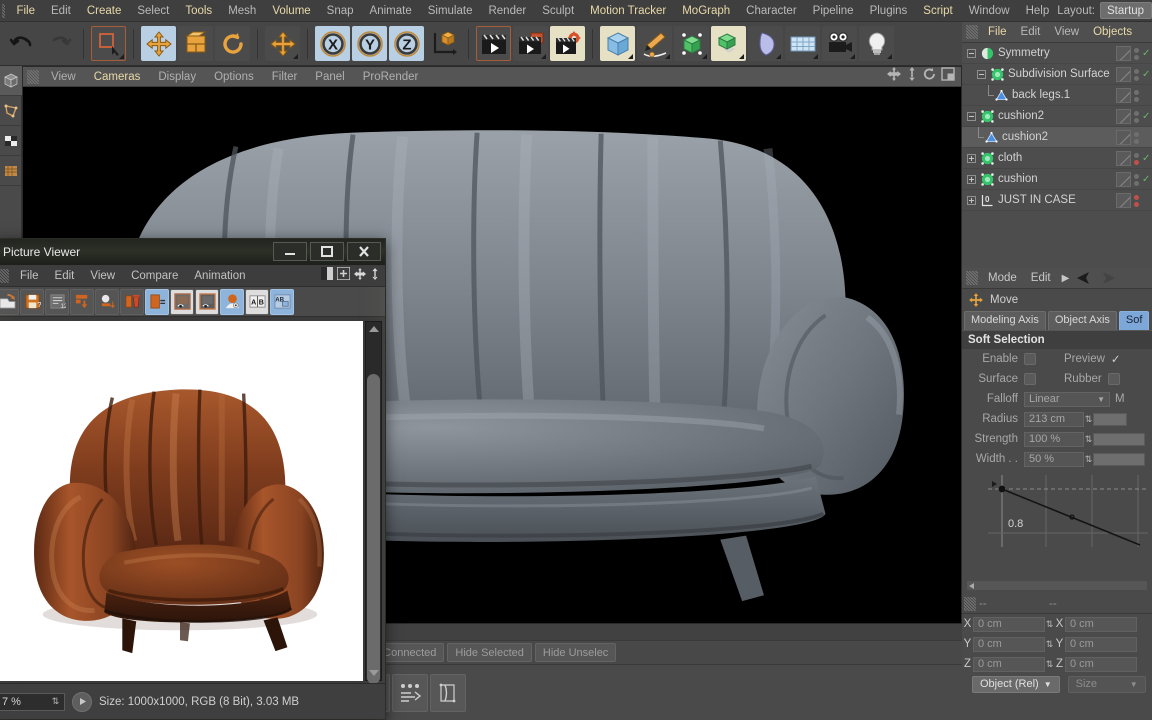 The image size is (1152, 720). I want to click on tab-modeling-axis: Modeling Axis, so click(1005, 320).